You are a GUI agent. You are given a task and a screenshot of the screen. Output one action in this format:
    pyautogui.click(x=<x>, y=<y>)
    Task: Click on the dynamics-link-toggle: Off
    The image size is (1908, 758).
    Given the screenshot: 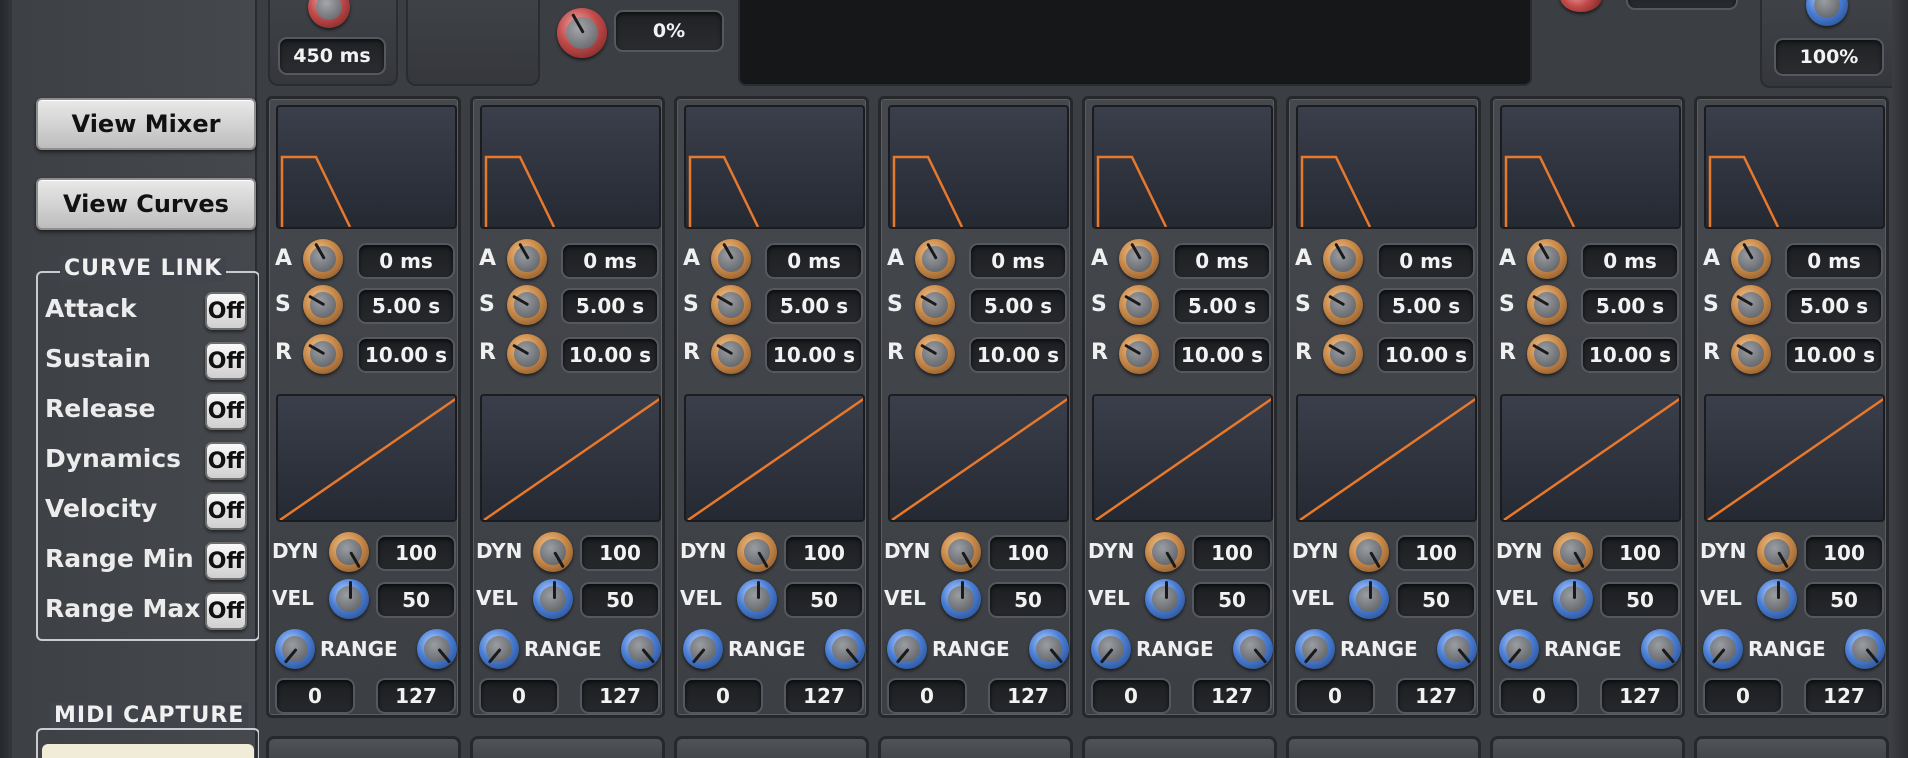 What is the action you would take?
    pyautogui.click(x=226, y=461)
    